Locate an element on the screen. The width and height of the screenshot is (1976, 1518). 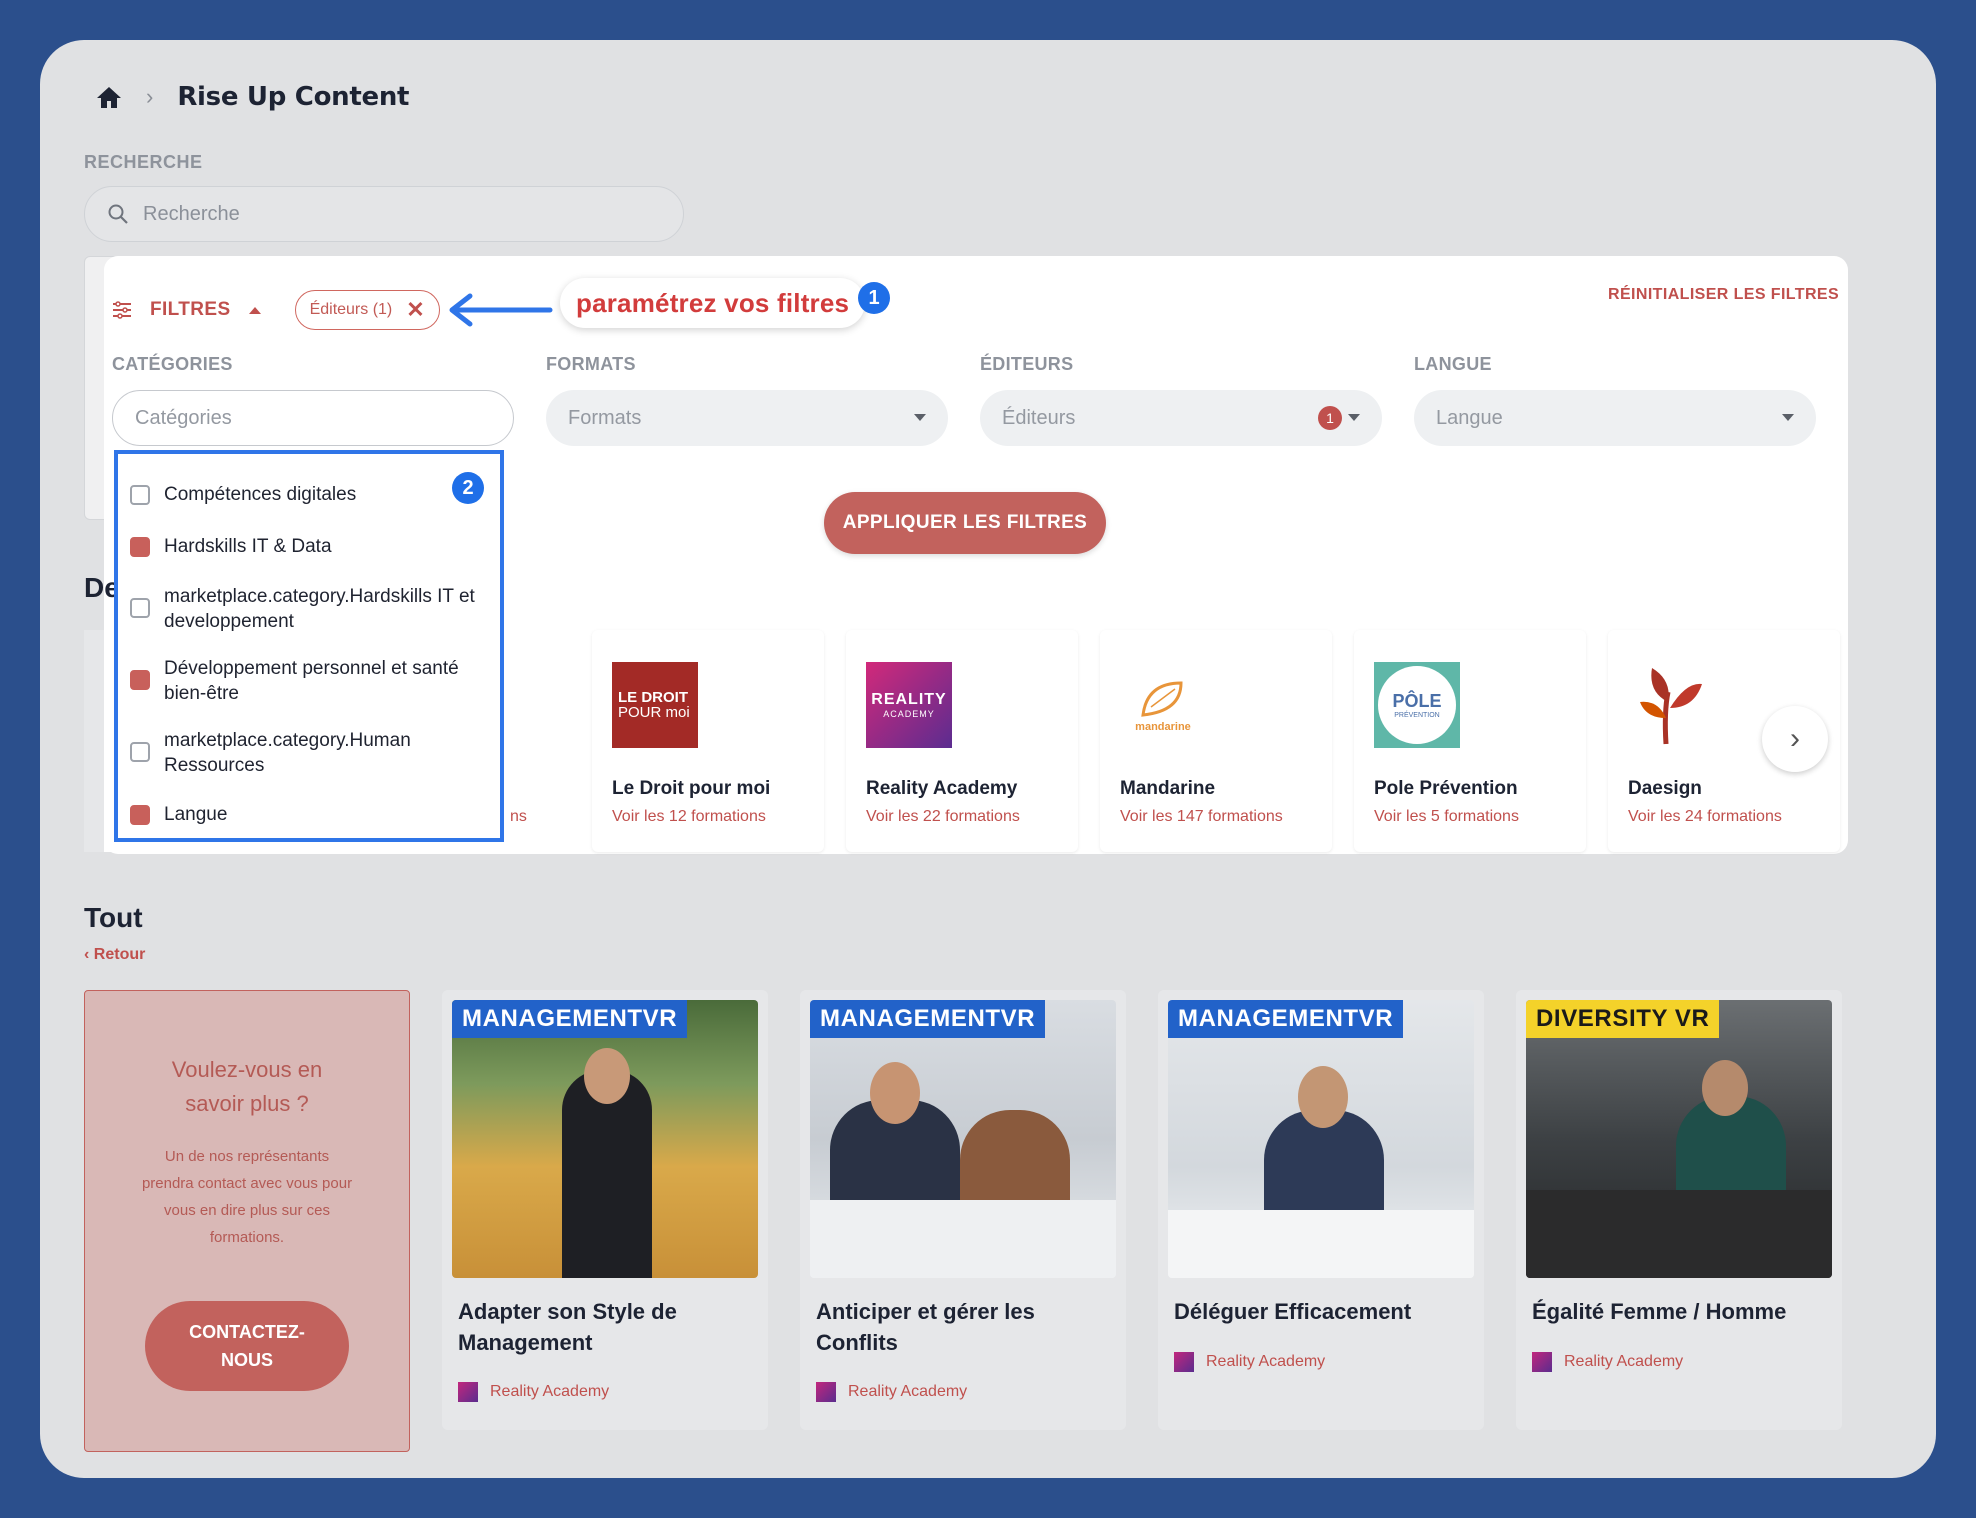
logo-text: LE DROIT is located at coordinates (653, 697).